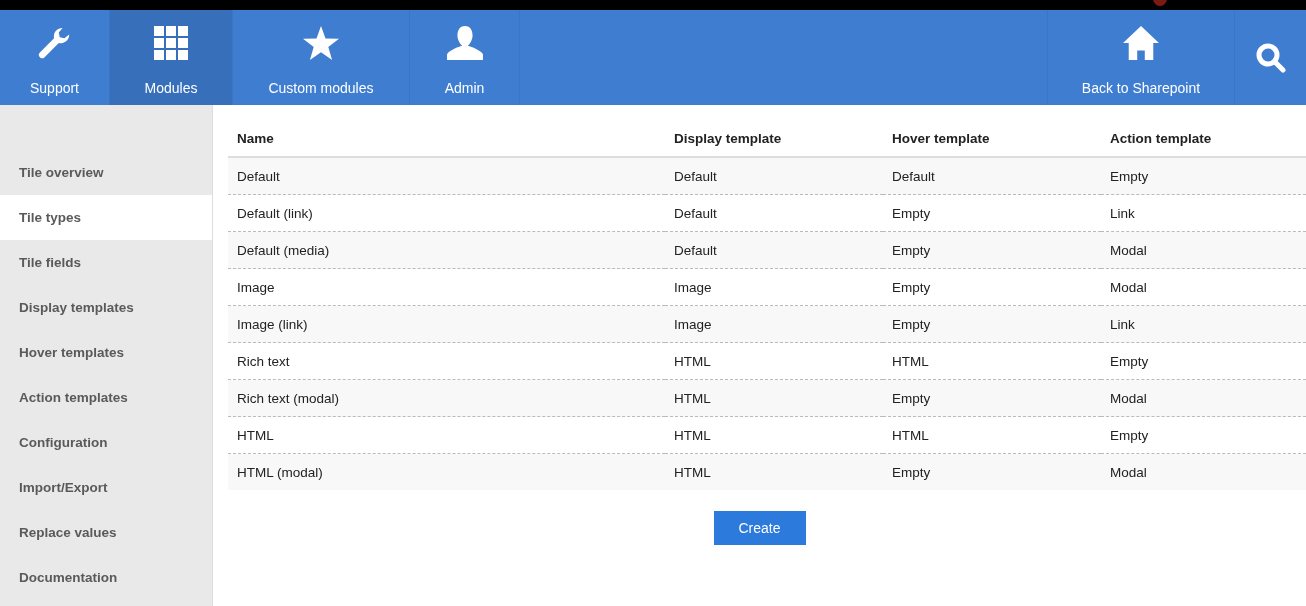 The height and width of the screenshot is (606, 1306). I want to click on nav-tab: Admin, so click(465, 57).